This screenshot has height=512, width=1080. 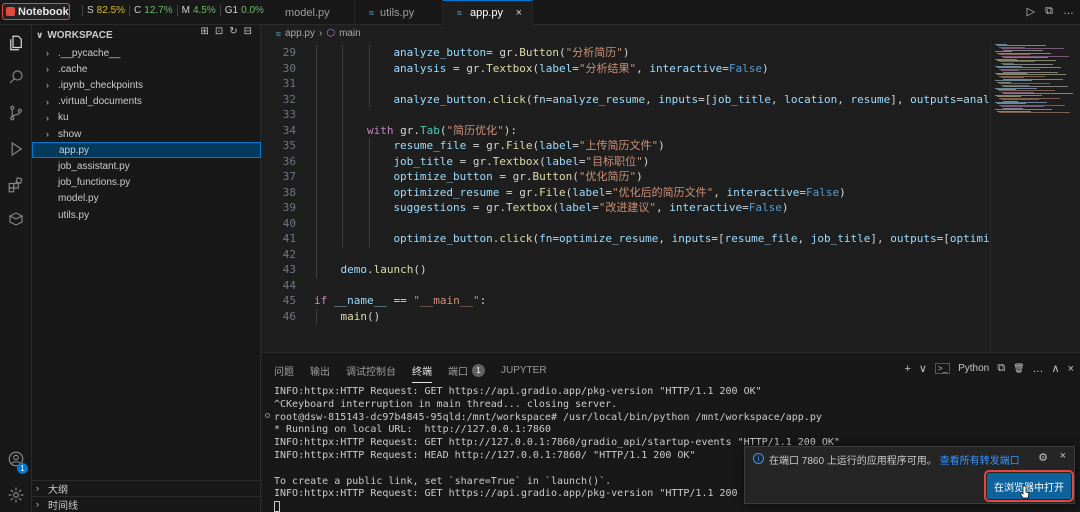 What do you see at coordinates (1071, 369) in the screenshot?
I see `close-panel-icon: ×` at bounding box center [1071, 369].